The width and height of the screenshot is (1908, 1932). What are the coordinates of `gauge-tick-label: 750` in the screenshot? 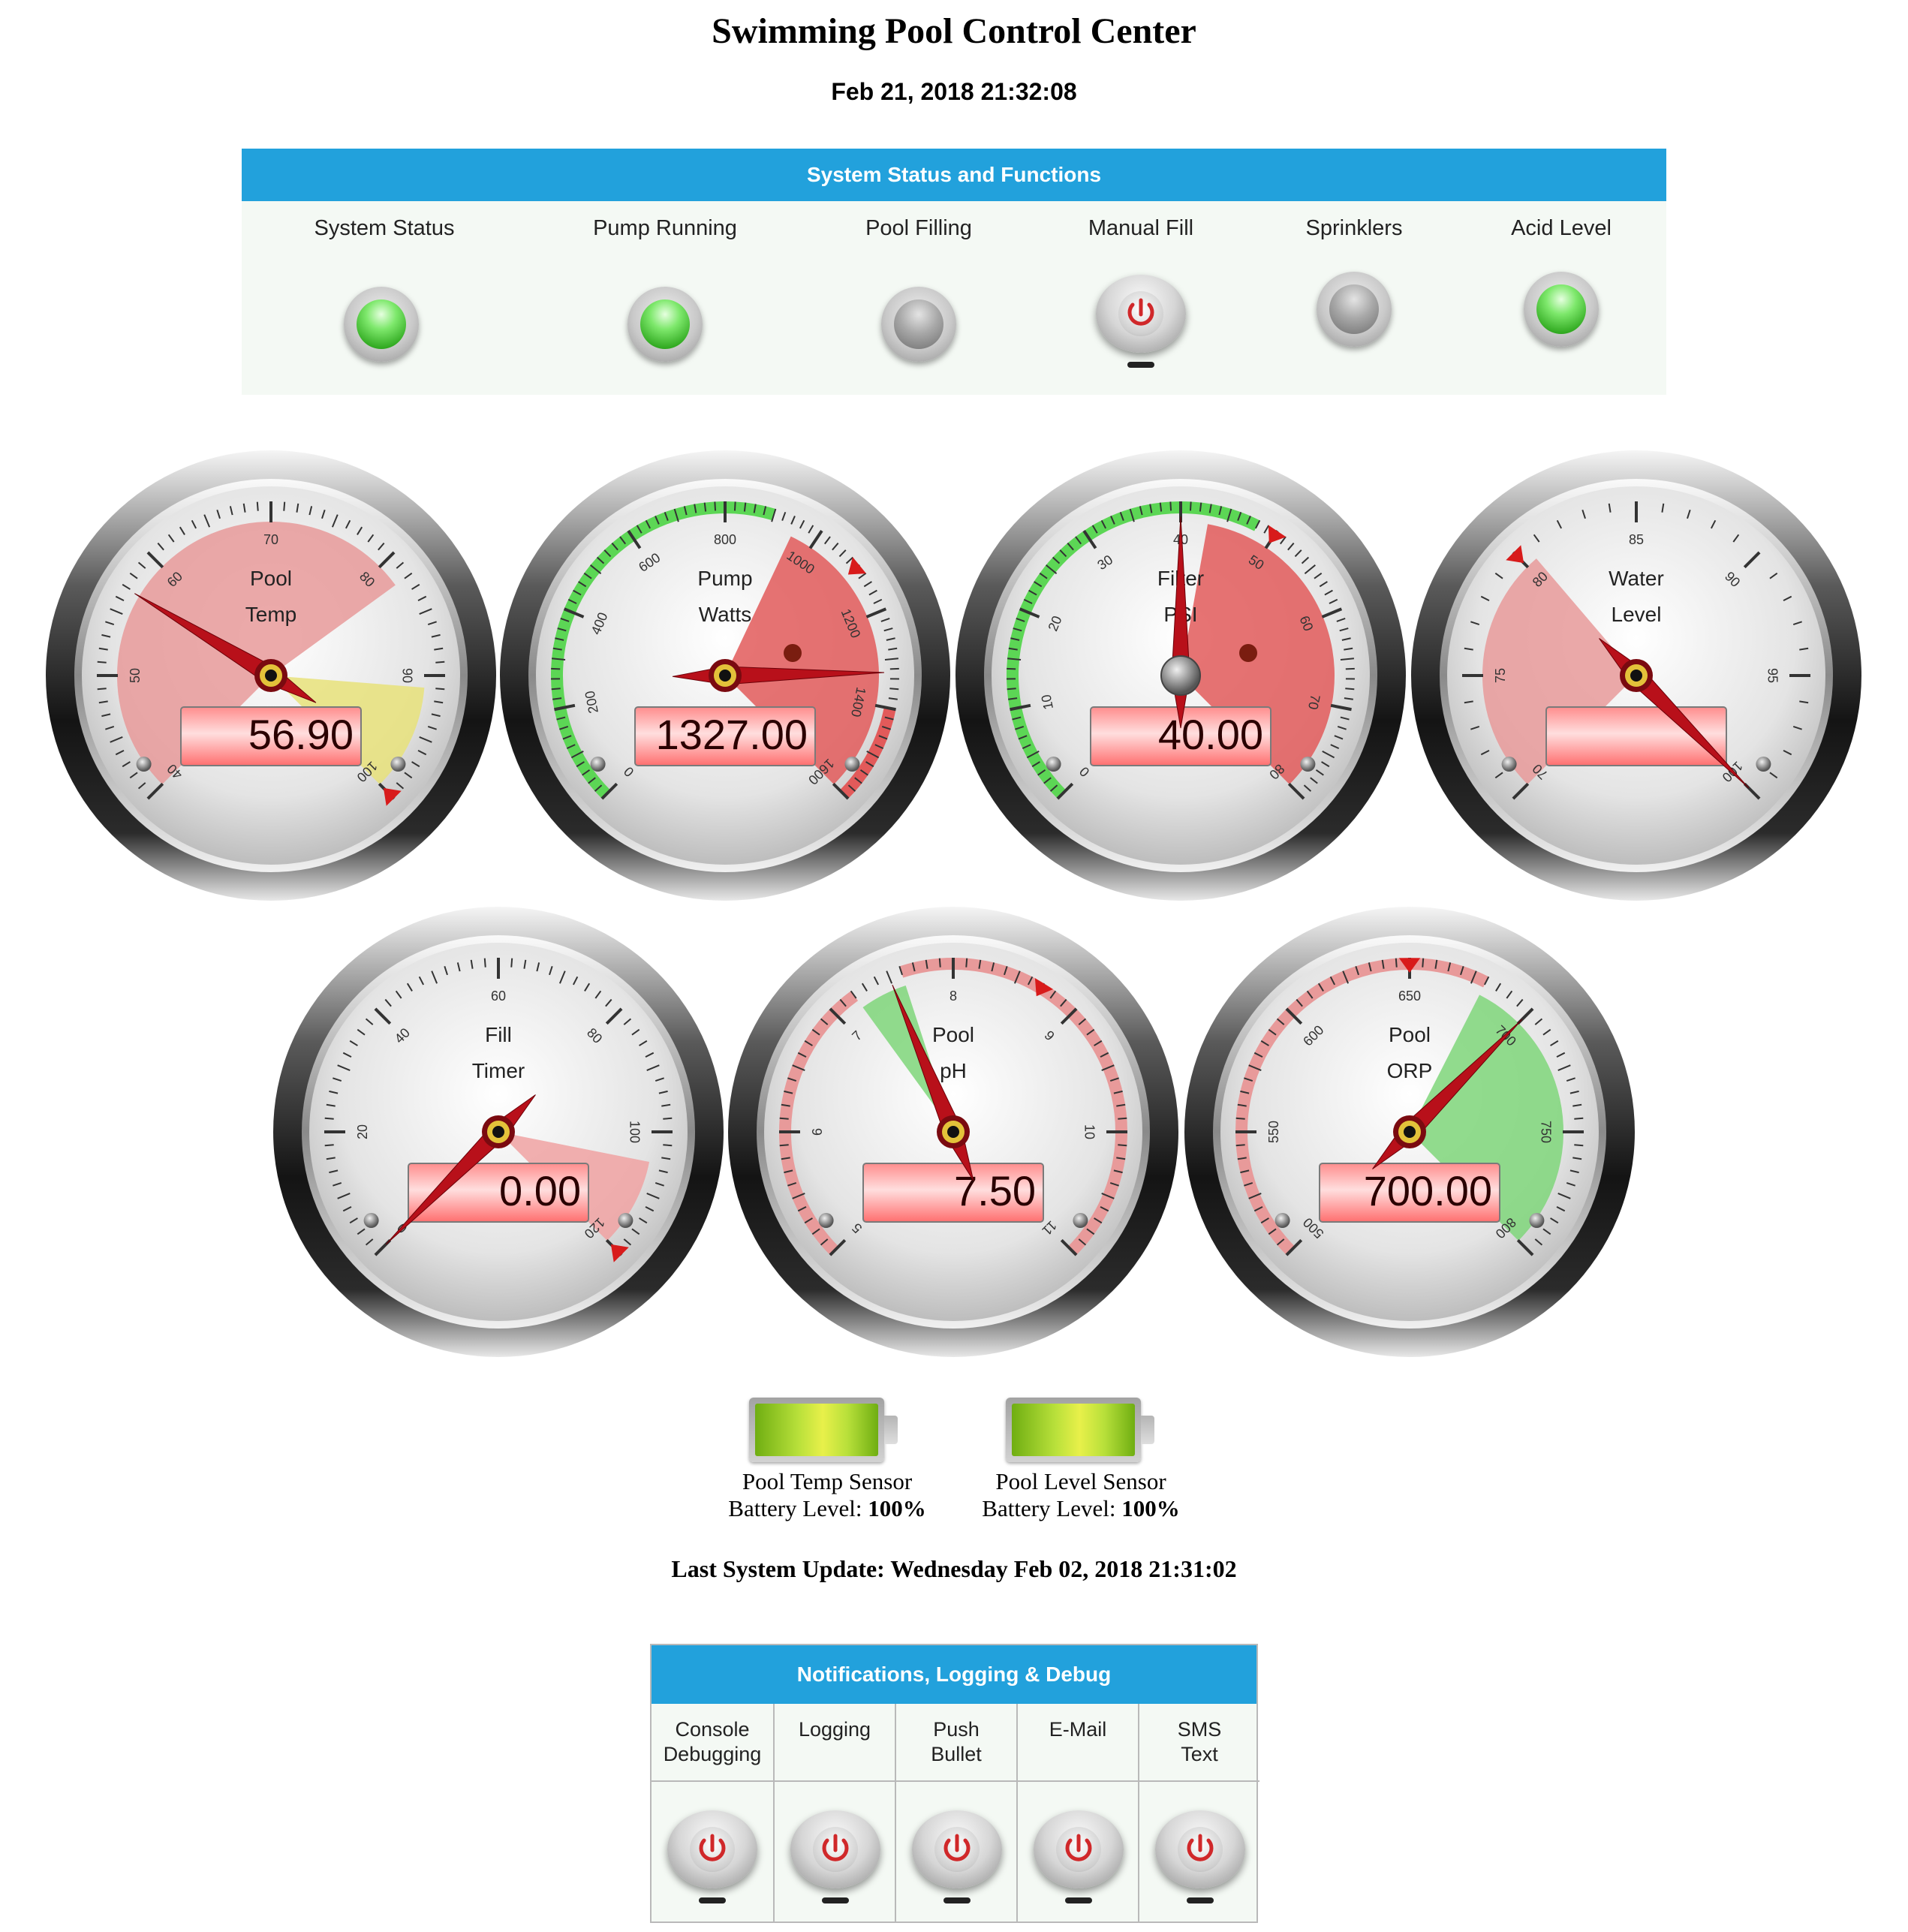 It's located at (1545, 1132).